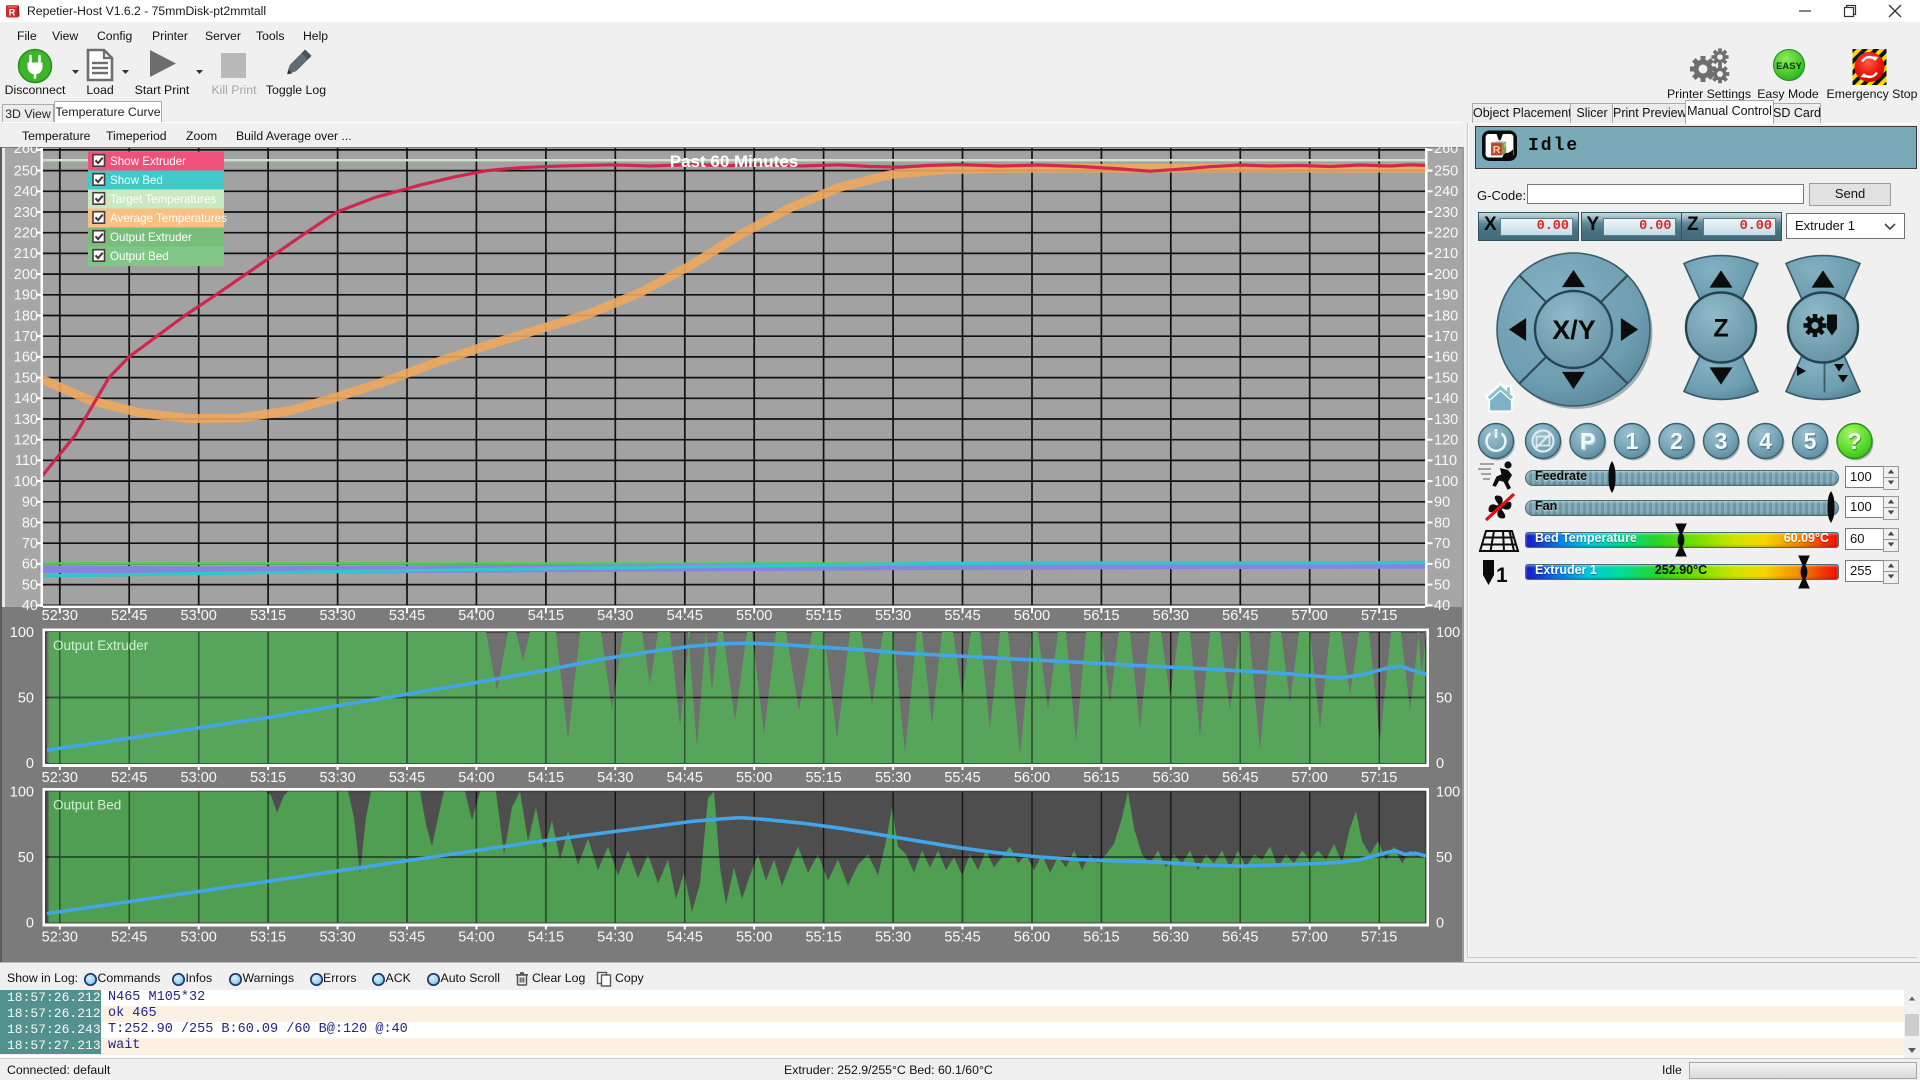 The image size is (1920, 1080). I want to click on svg-text: 70, so click(1442, 544).